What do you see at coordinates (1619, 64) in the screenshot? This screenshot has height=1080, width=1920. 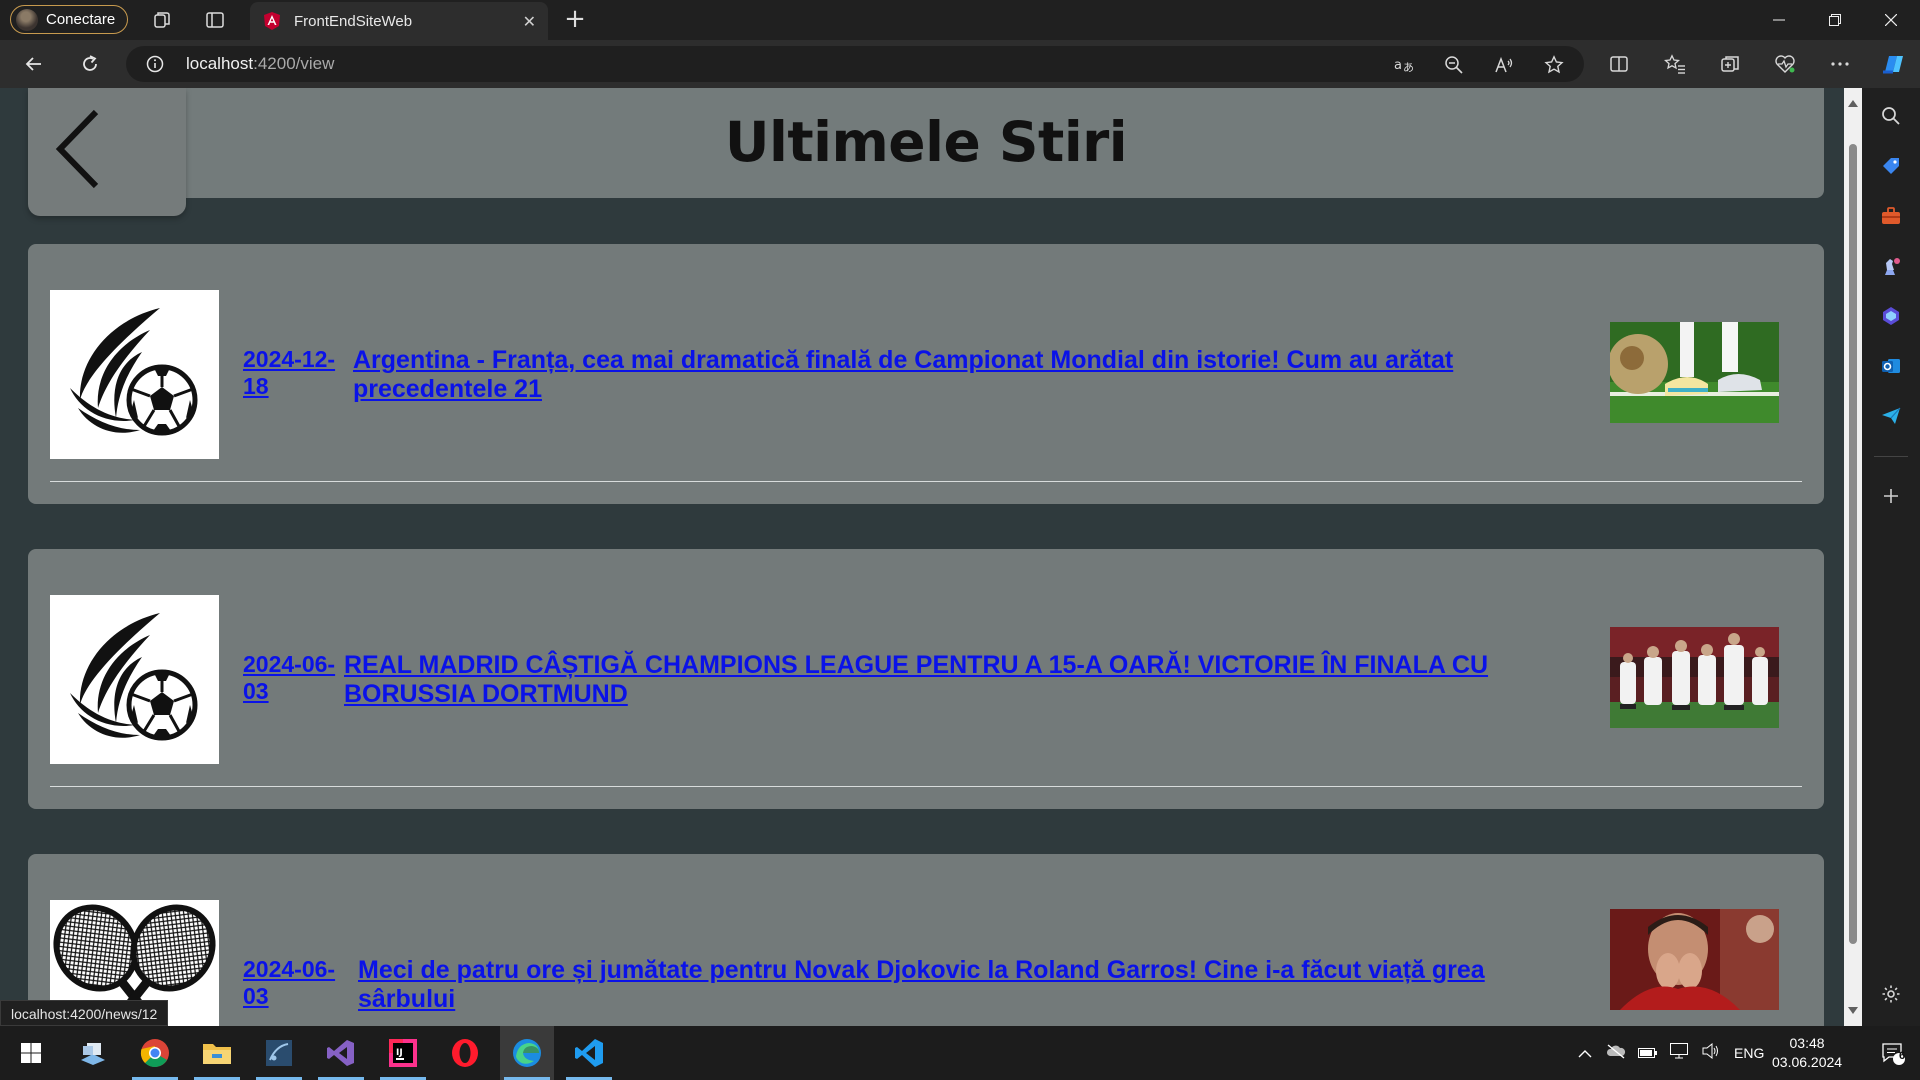 I see `split-screen-icon` at bounding box center [1619, 64].